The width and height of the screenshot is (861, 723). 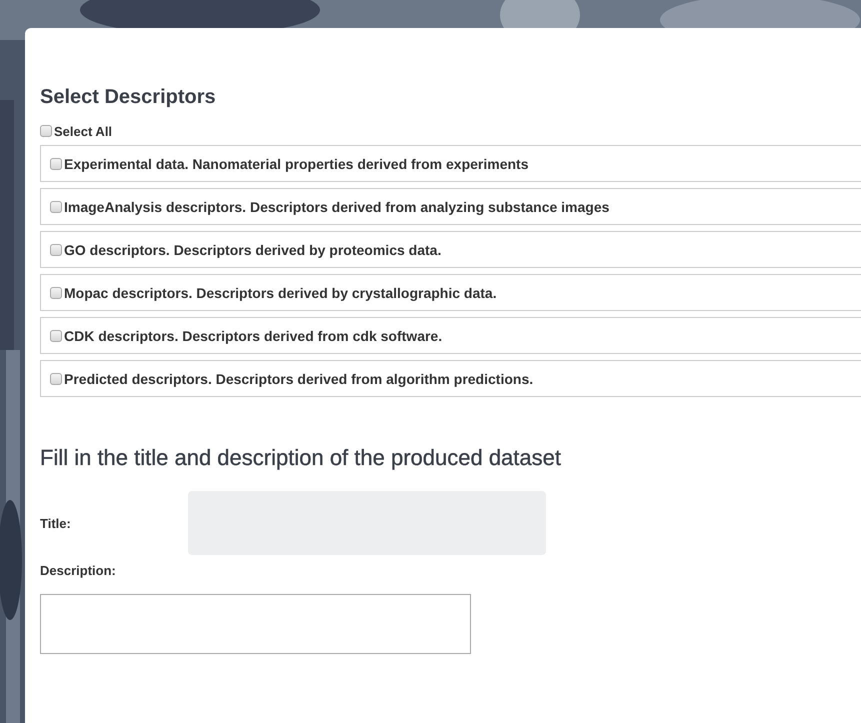 What do you see at coordinates (296, 164) in the screenshot?
I see `checkbox-label: Experimental data. Nanomaterial properties derived from experiments` at bounding box center [296, 164].